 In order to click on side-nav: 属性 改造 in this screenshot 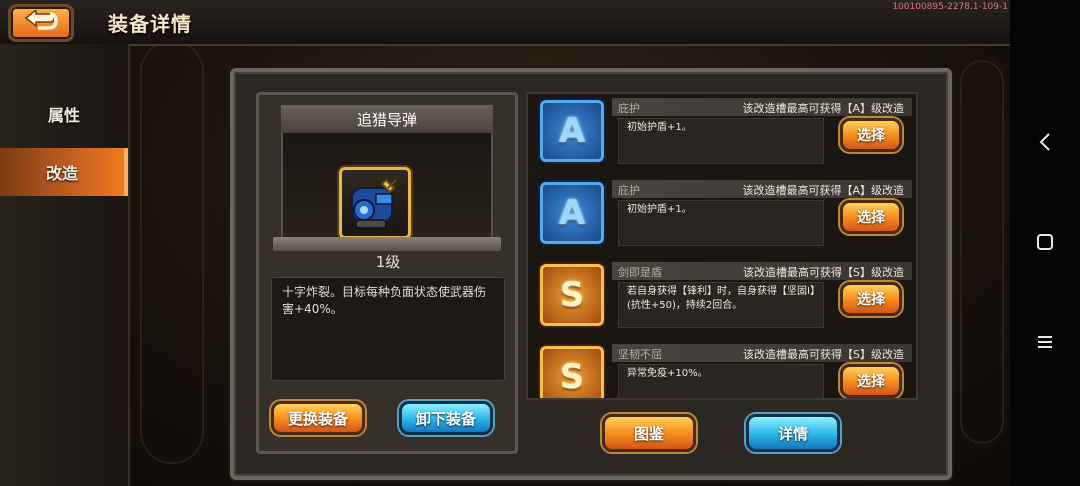, I will do `click(65, 265)`.